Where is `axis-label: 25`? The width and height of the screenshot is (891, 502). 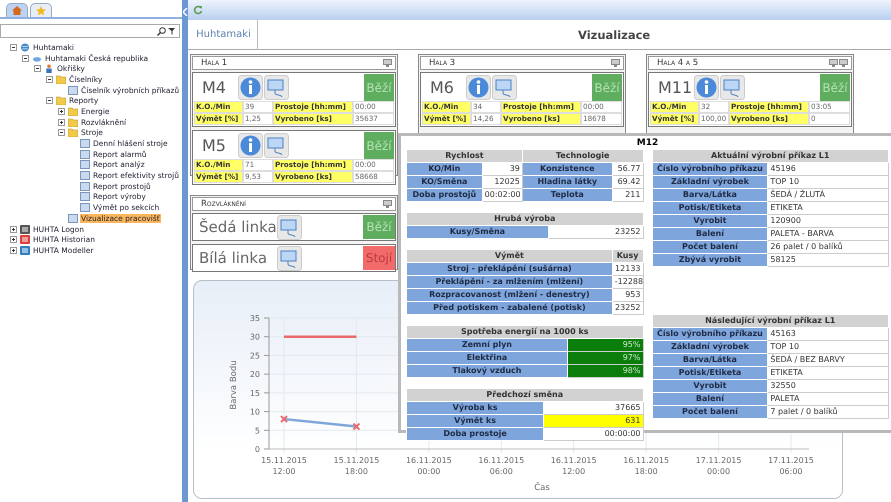 axis-label: 25 is located at coordinates (255, 355).